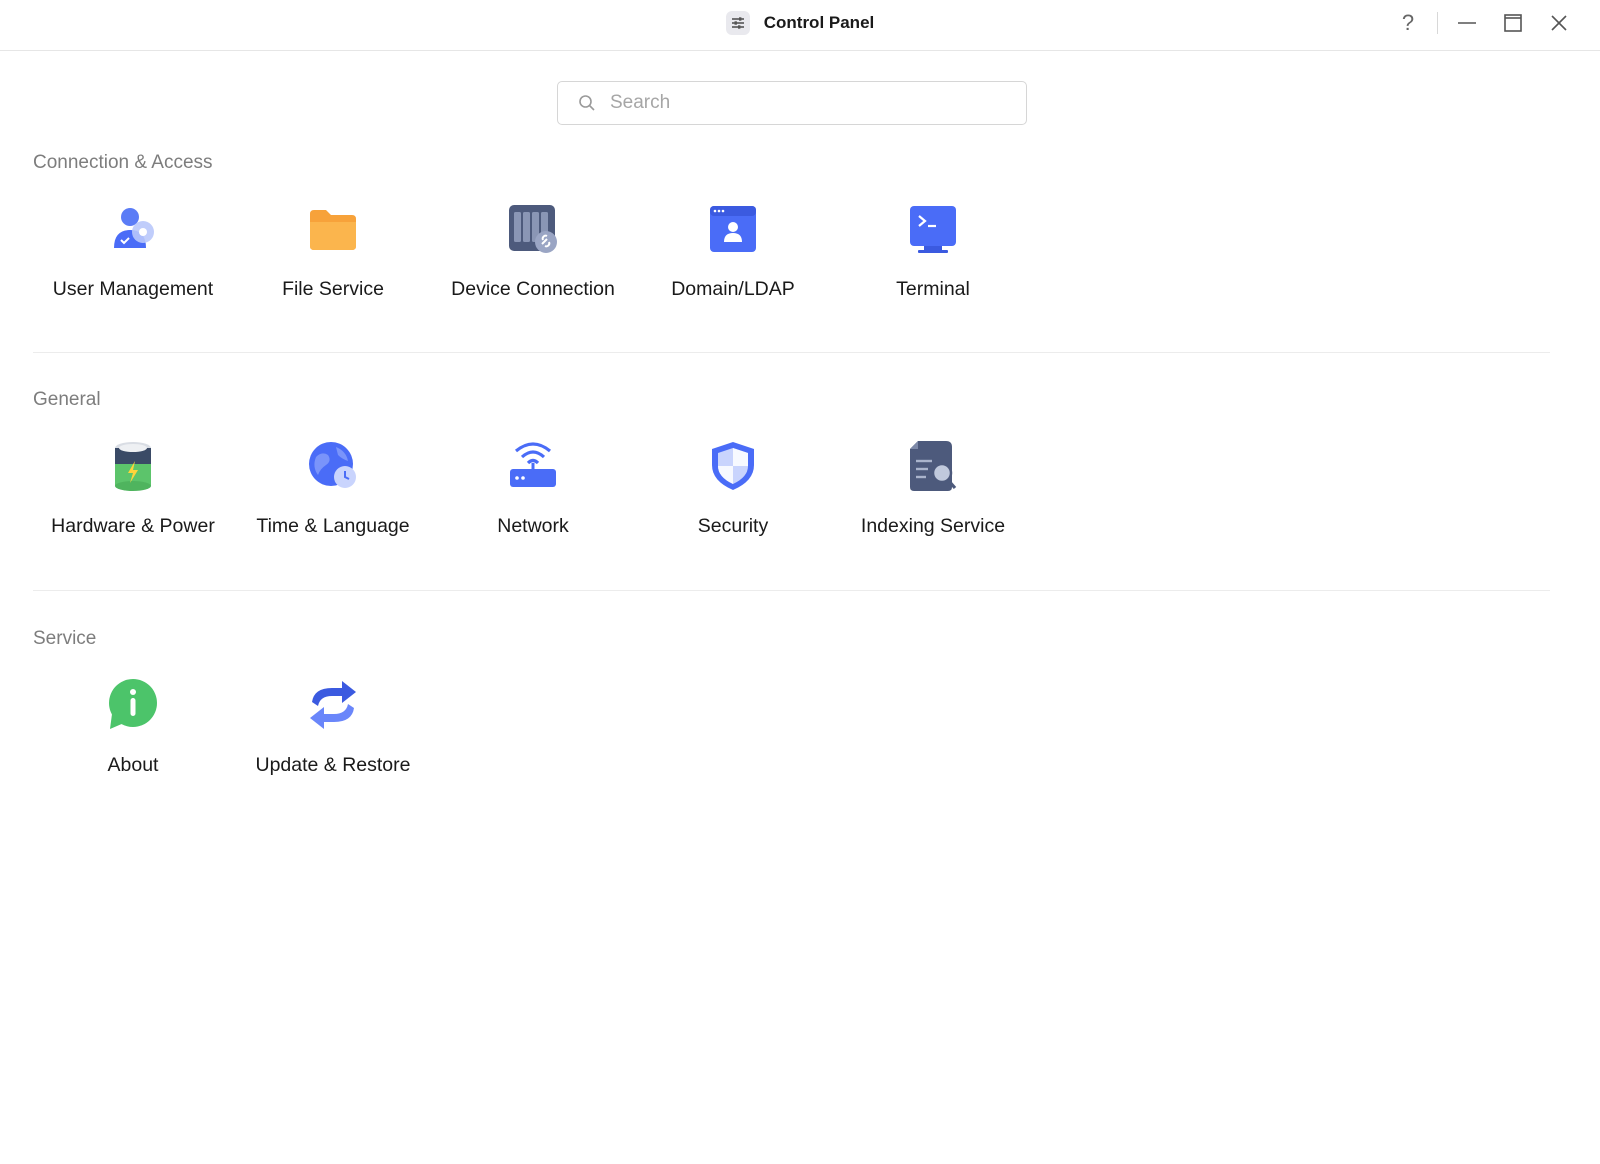 This screenshot has height=1164, width=1600. I want to click on help-icon: ?, so click(1408, 22).